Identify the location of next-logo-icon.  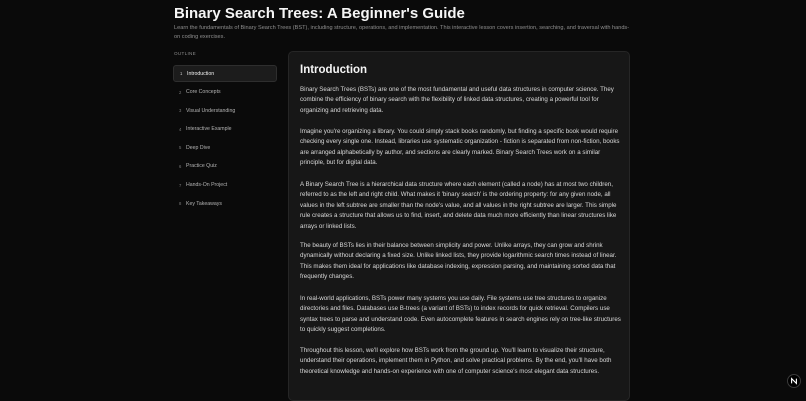
(794, 381).